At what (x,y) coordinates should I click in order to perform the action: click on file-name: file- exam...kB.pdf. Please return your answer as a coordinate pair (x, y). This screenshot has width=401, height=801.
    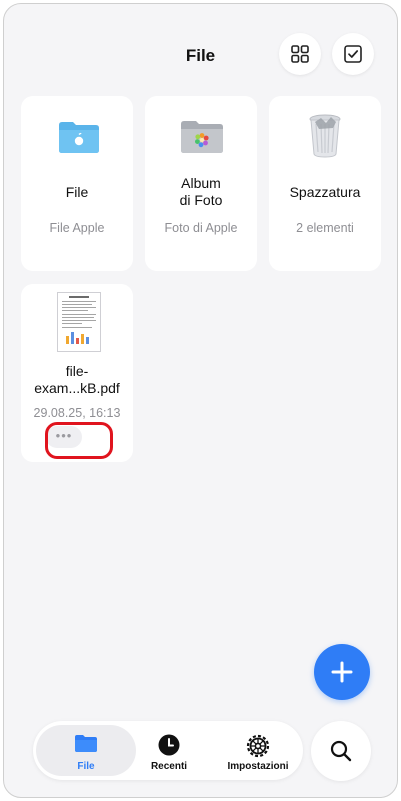
    Looking at the image, I should click on (77, 379).